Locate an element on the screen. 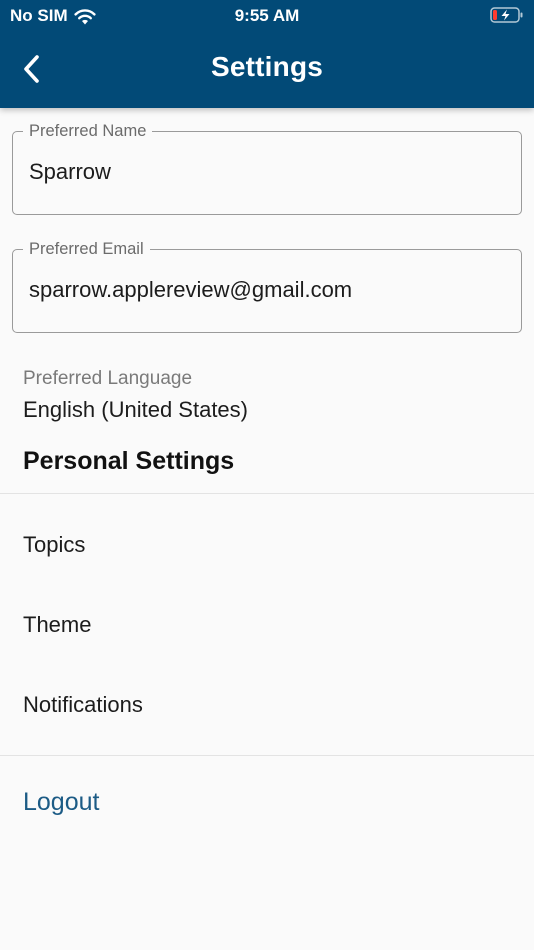  logout-button: Logout is located at coordinates (61, 802).